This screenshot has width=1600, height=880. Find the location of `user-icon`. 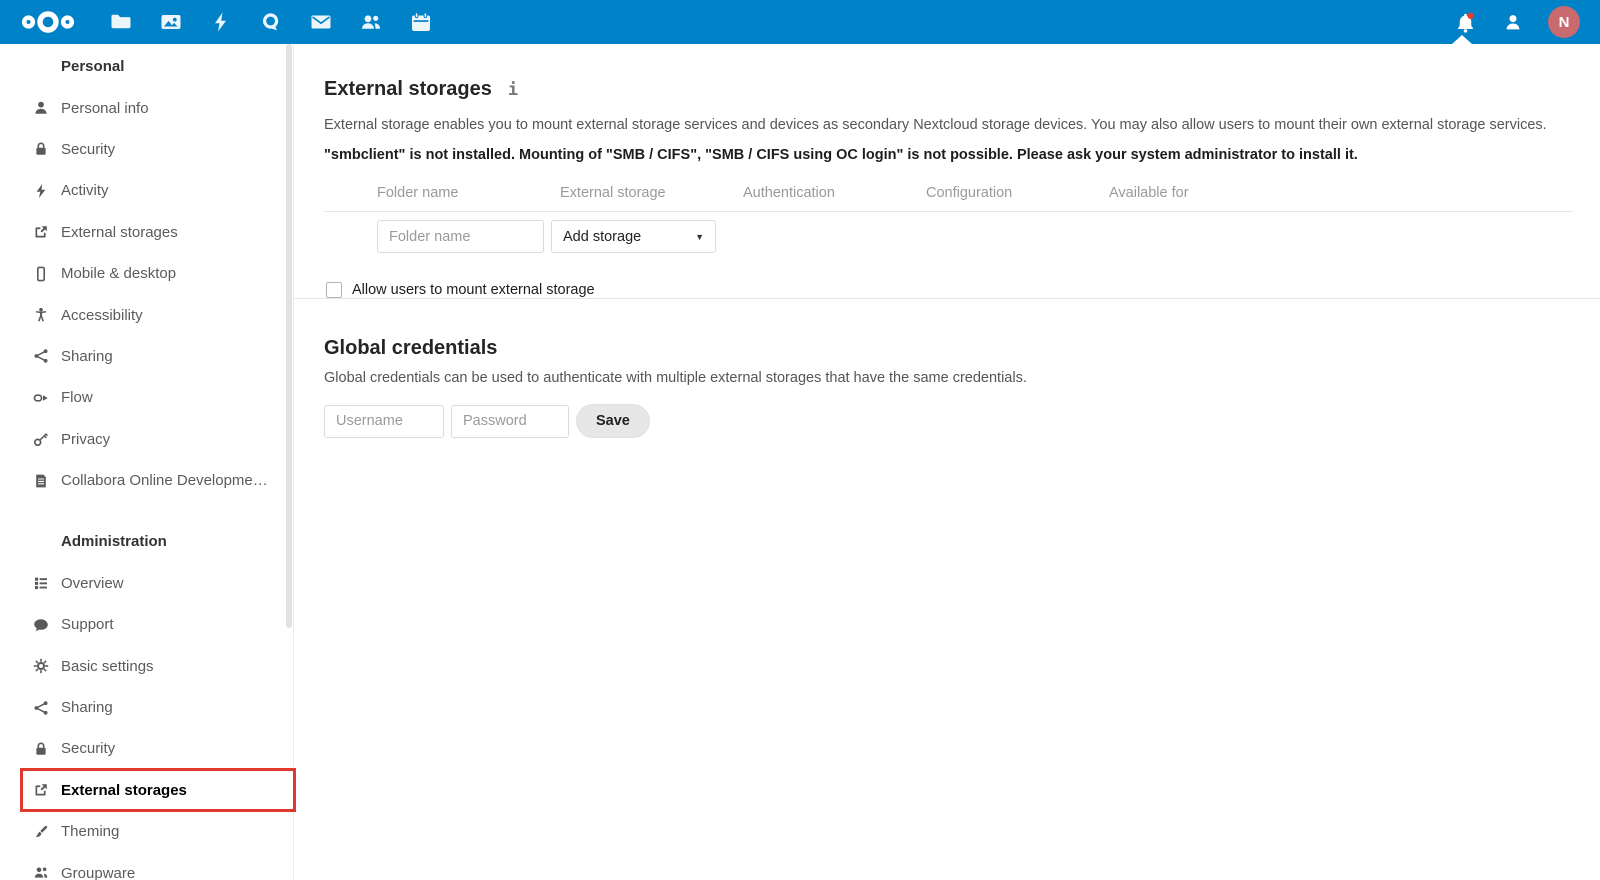

user-icon is located at coordinates (41, 108).